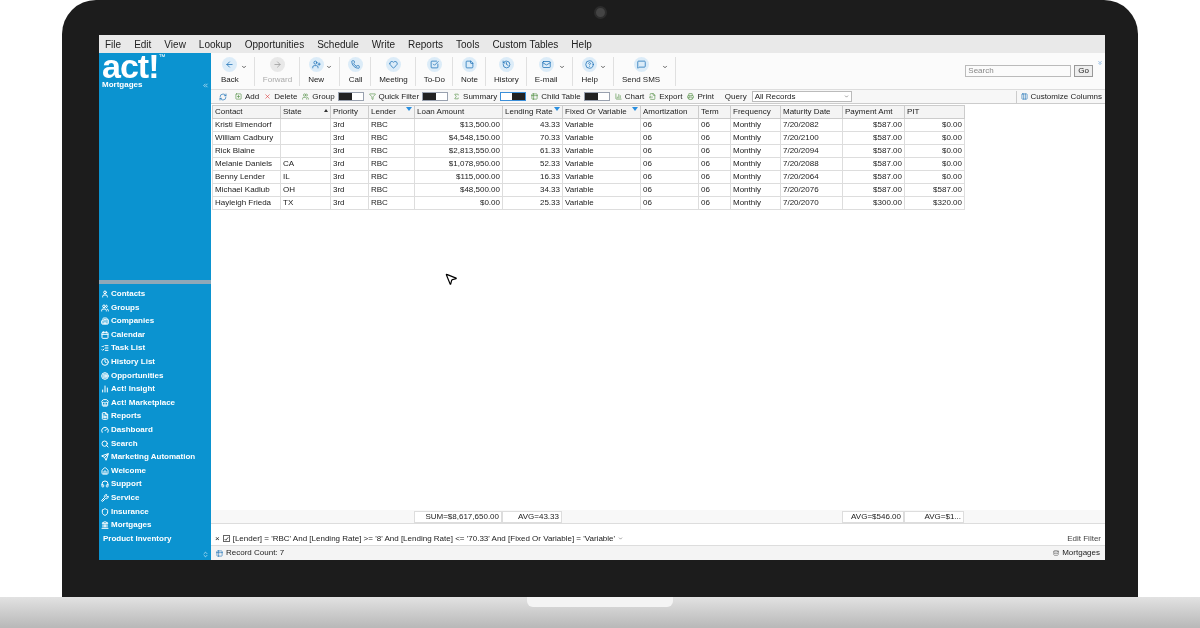 The height and width of the screenshot is (628, 1200). Describe the element at coordinates (934, 125) in the screenshot. I see `table-cell: $0.00` at that location.